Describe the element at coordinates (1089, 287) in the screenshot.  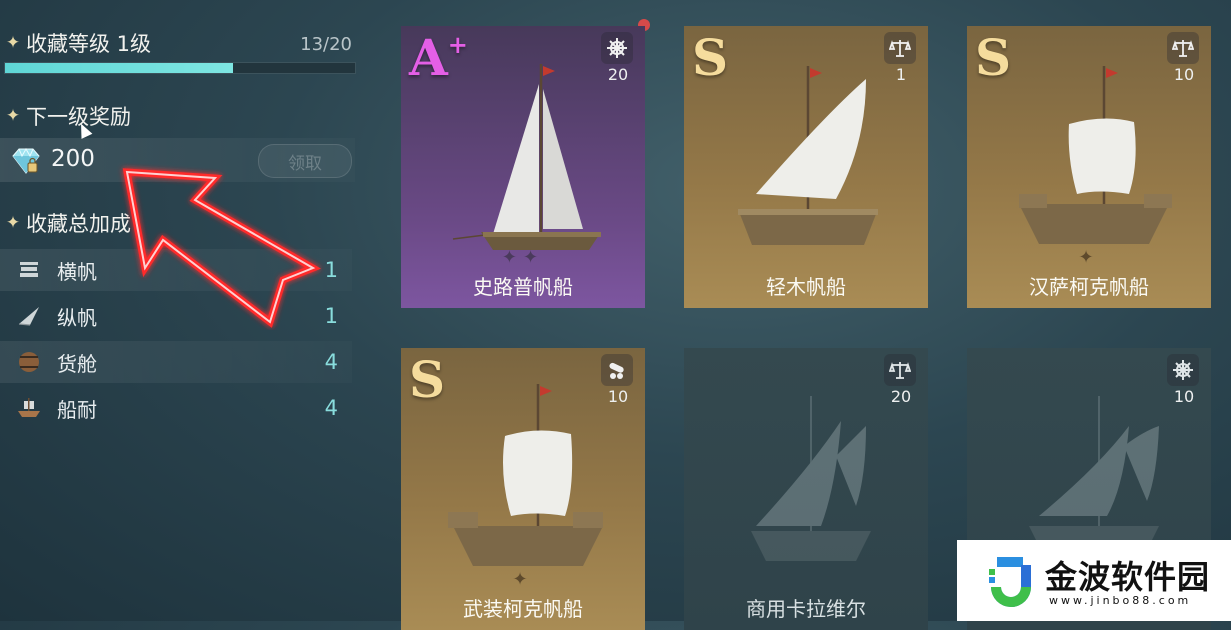
I see `ship-name: 汉萨柯克帆船` at that location.